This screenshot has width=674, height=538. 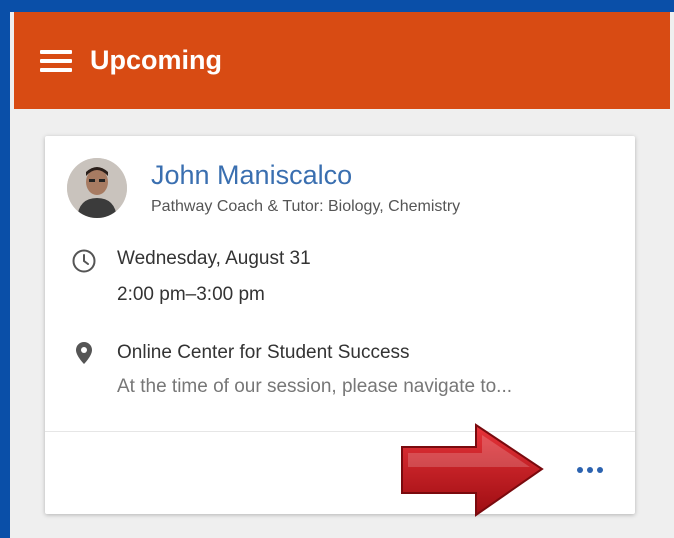 What do you see at coordinates (251, 175) in the screenshot?
I see `coach-name-link: John Maniscalco` at bounding box center [251, 175].